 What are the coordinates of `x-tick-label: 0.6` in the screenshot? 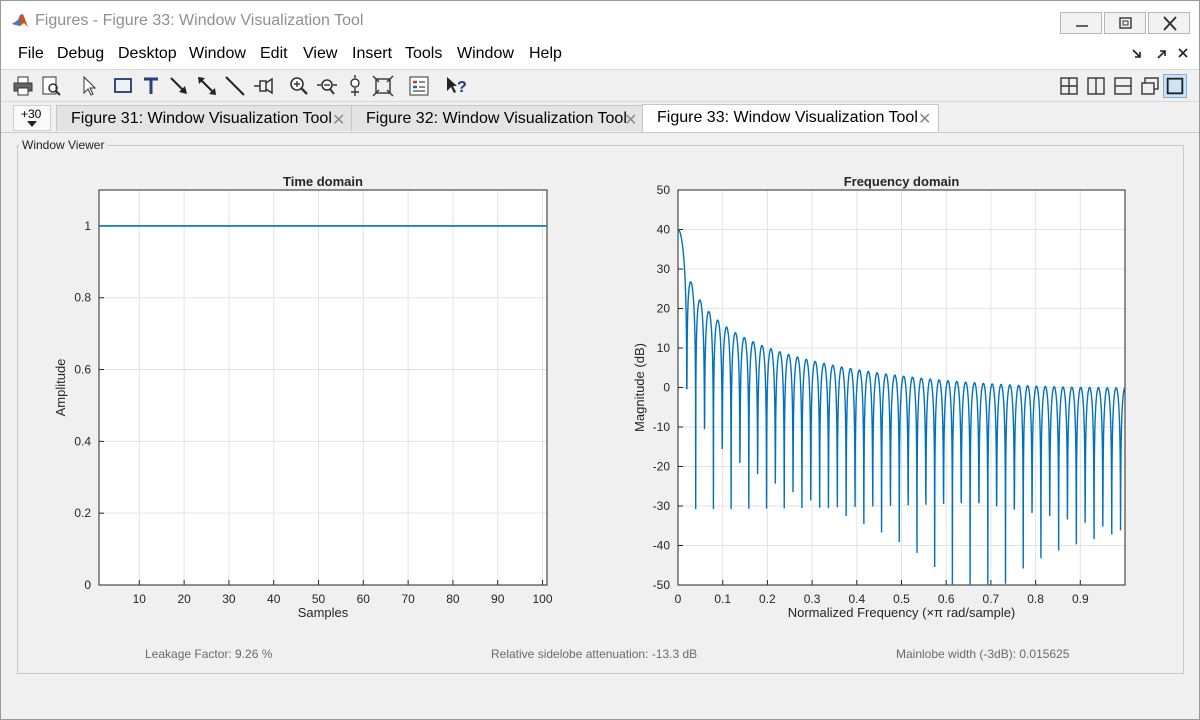 It's located at (946, 599).